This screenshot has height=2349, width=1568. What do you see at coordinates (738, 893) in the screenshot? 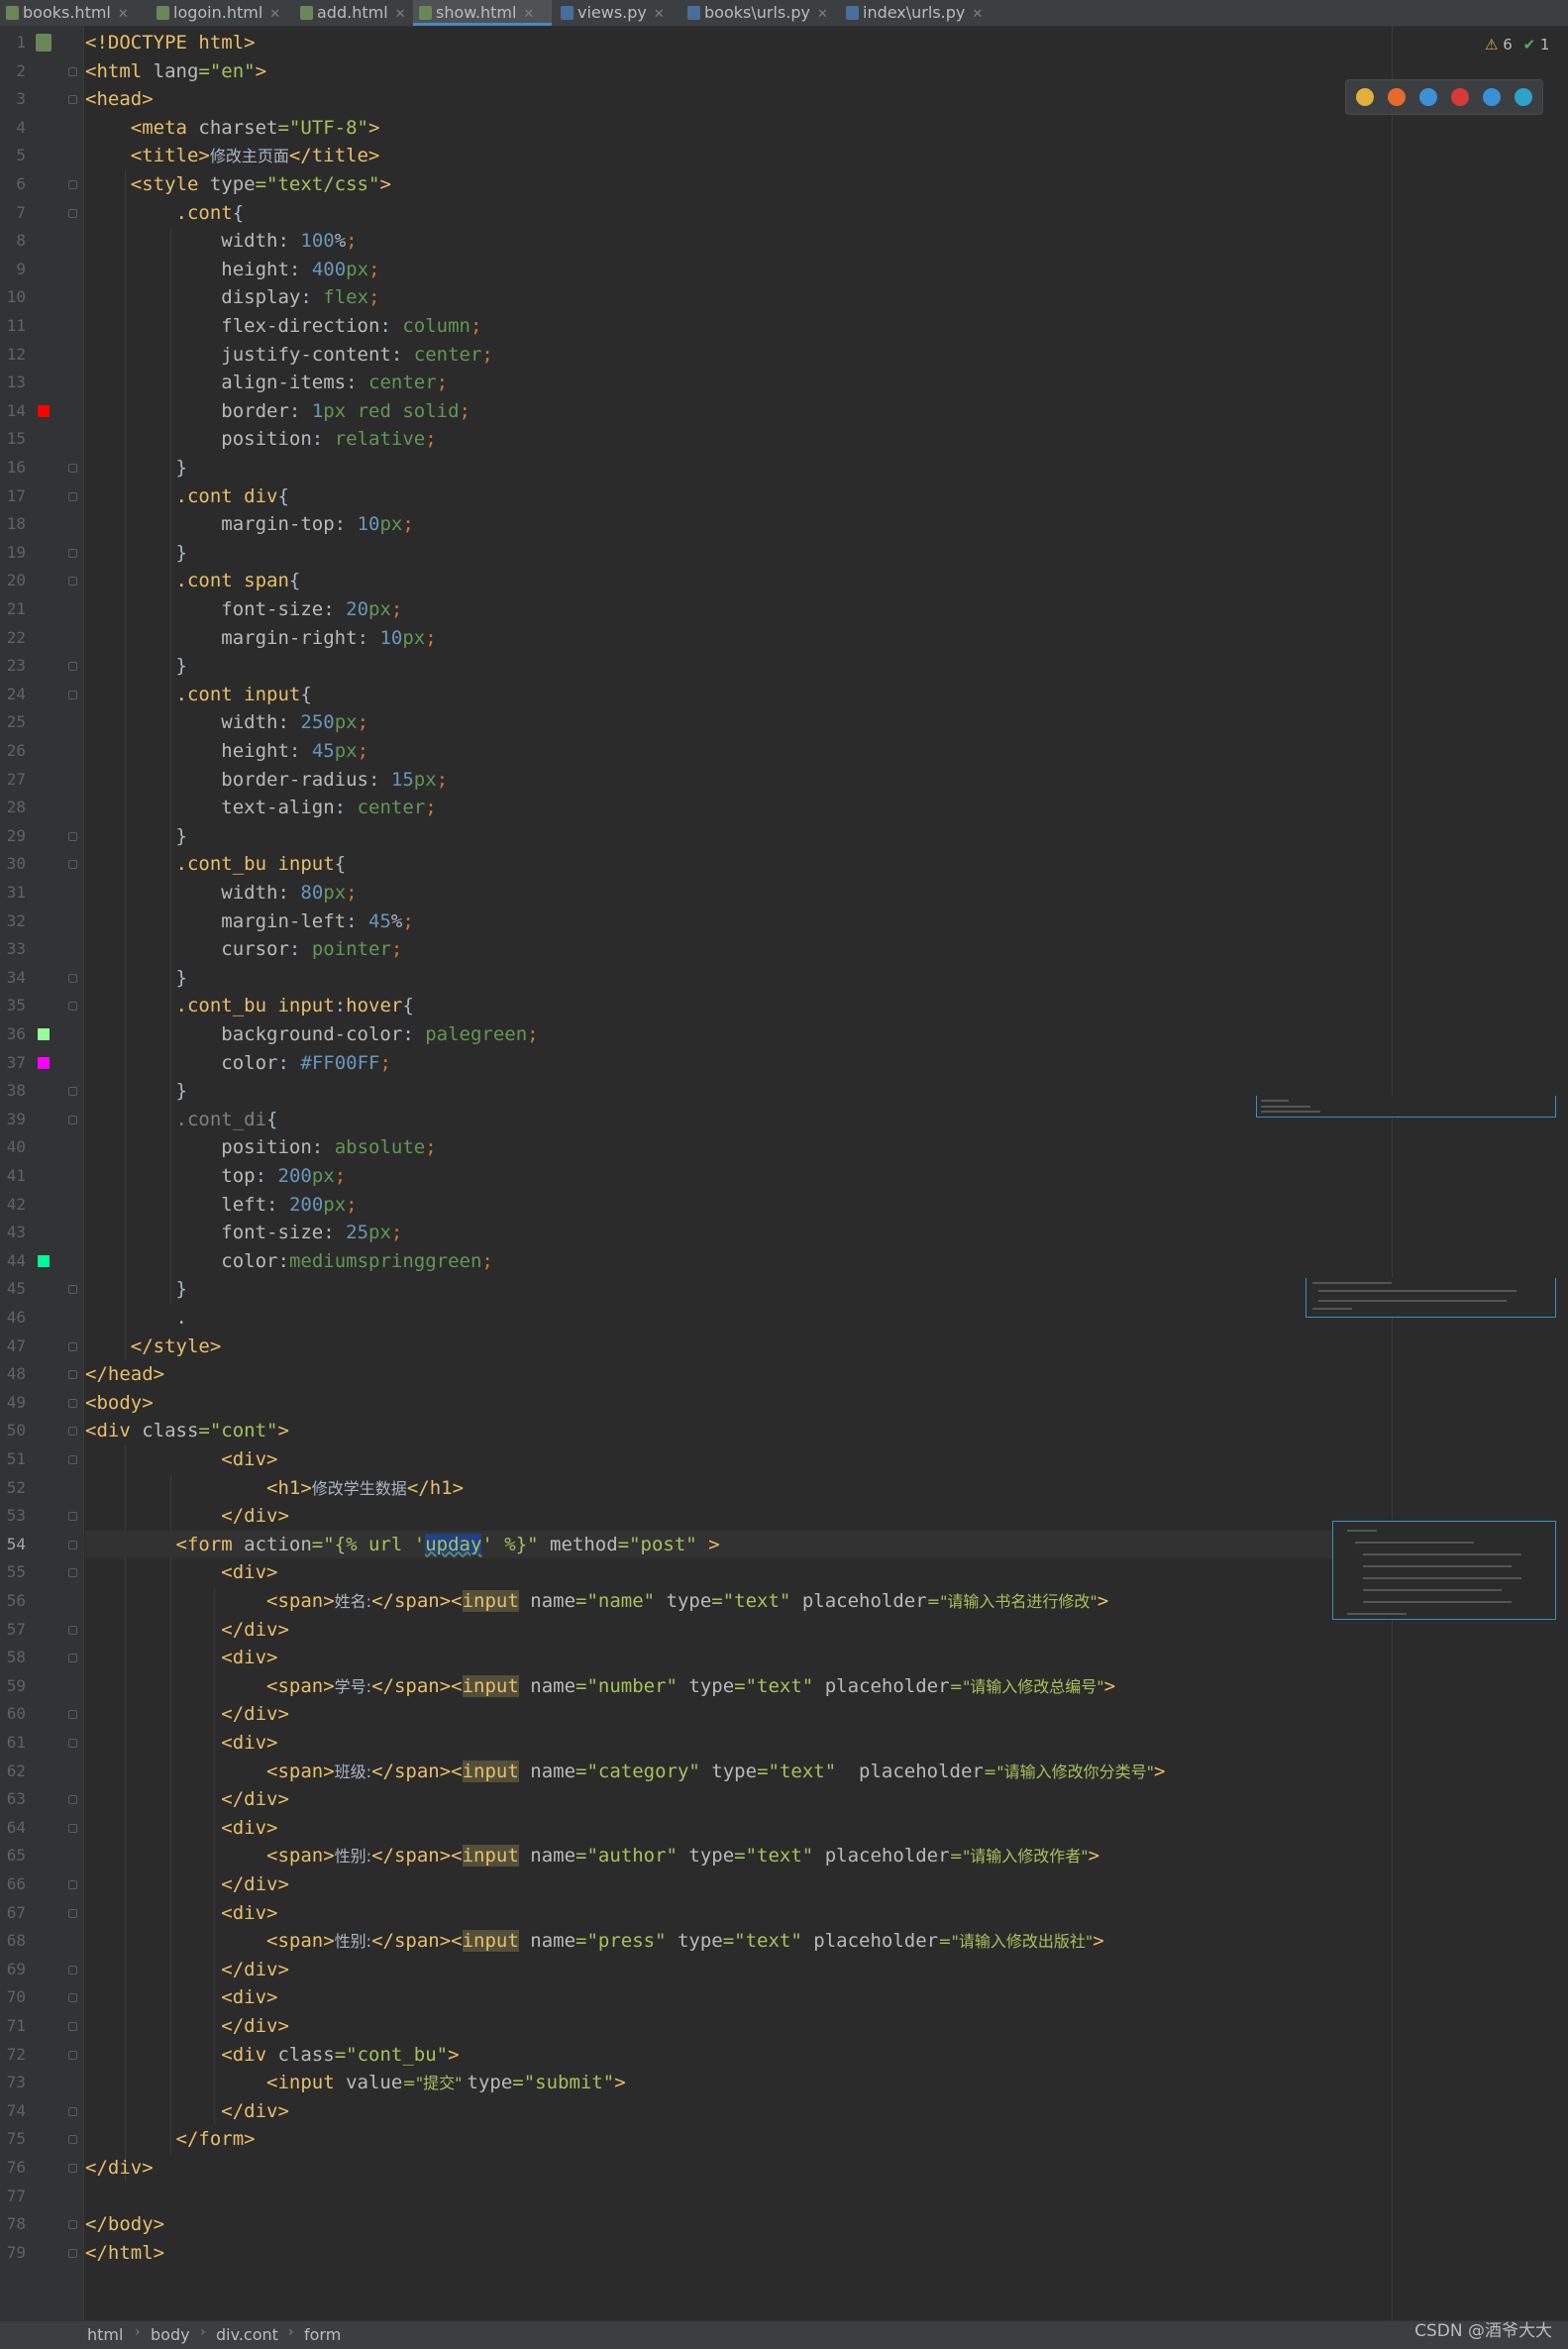
I see `code-line: width: 80px;` at bounding box center [738, 893].